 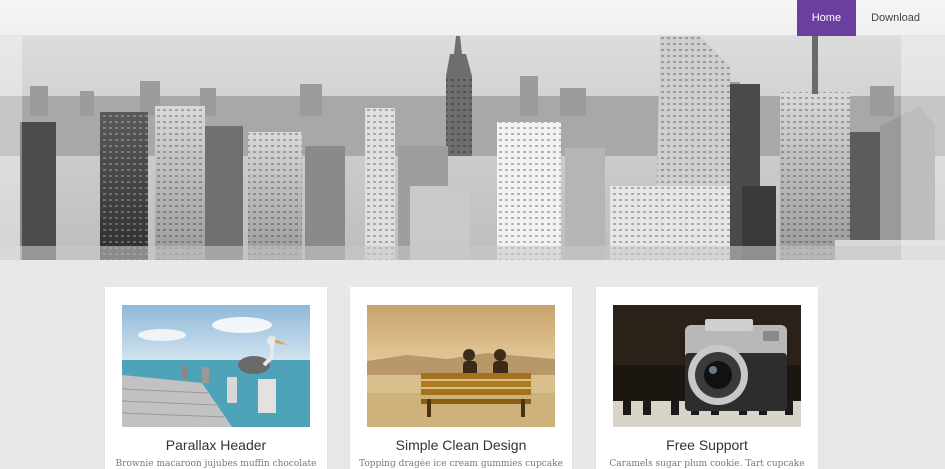 I want to click on nav-home-link: Home, so click(x=826, y=18).